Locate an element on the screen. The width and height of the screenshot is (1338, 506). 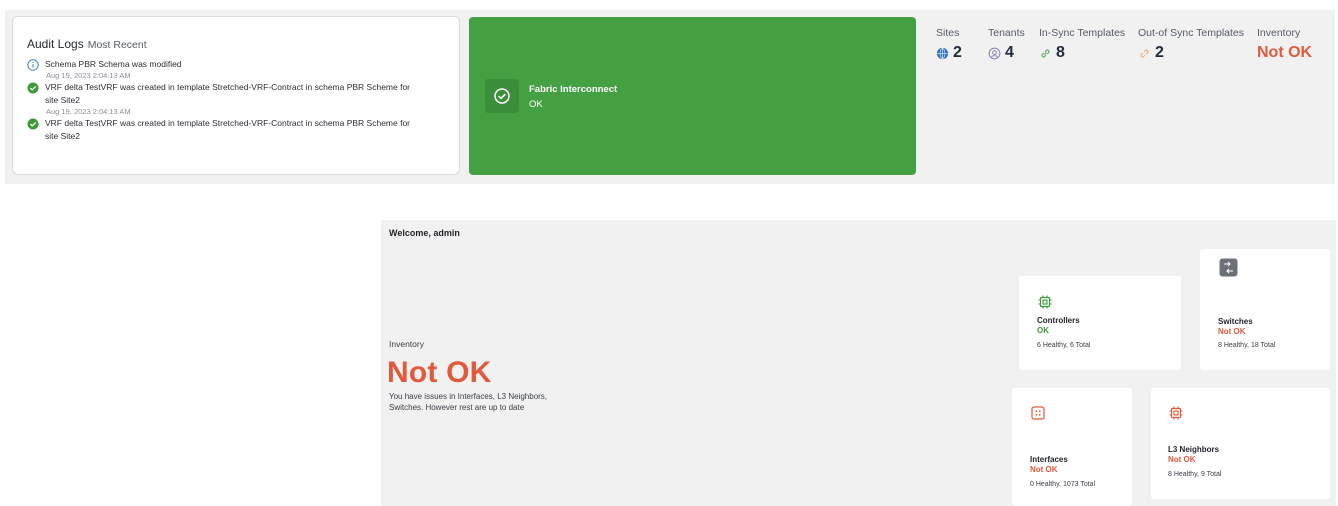
fabric-status: OK is located at coordinates (536, 104).